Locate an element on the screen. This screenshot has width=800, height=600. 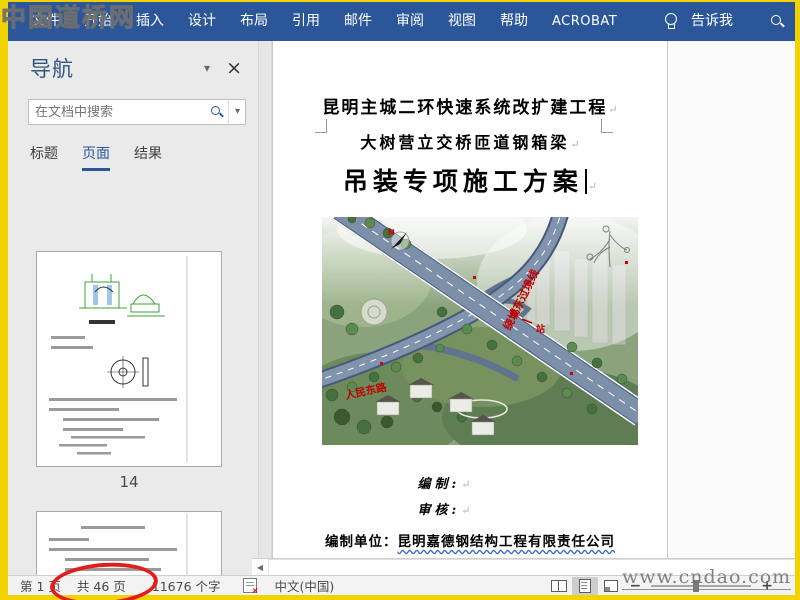
ribbon-tab-mailings: 邮件 is located at coordinates (358, 21).